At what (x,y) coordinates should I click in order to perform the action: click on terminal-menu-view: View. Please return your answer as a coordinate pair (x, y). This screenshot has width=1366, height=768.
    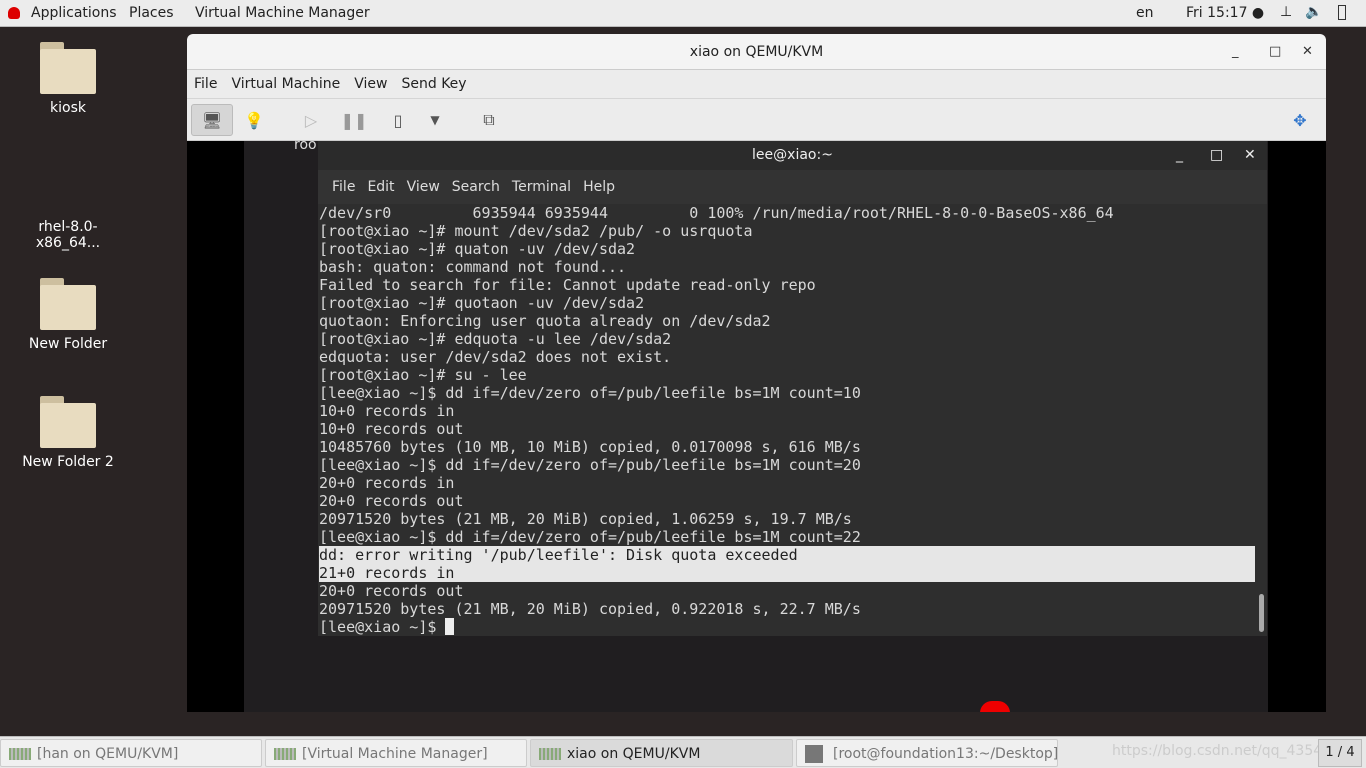
    Looking at the image, I should click on (423, 182).